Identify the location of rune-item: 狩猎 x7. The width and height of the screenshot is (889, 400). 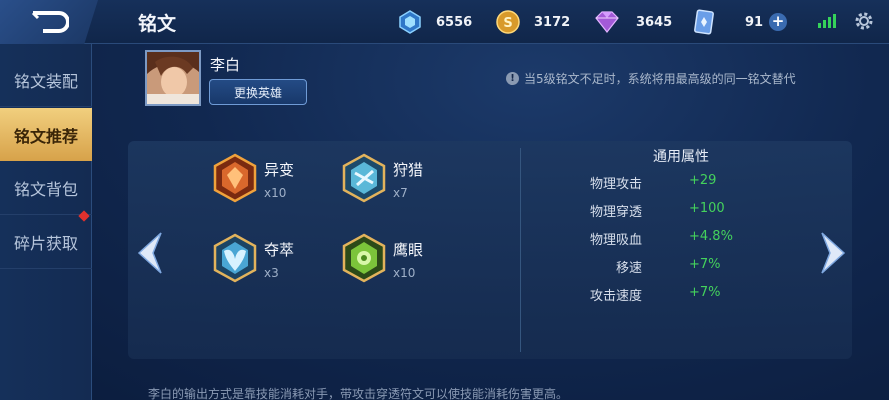
(382, 178).